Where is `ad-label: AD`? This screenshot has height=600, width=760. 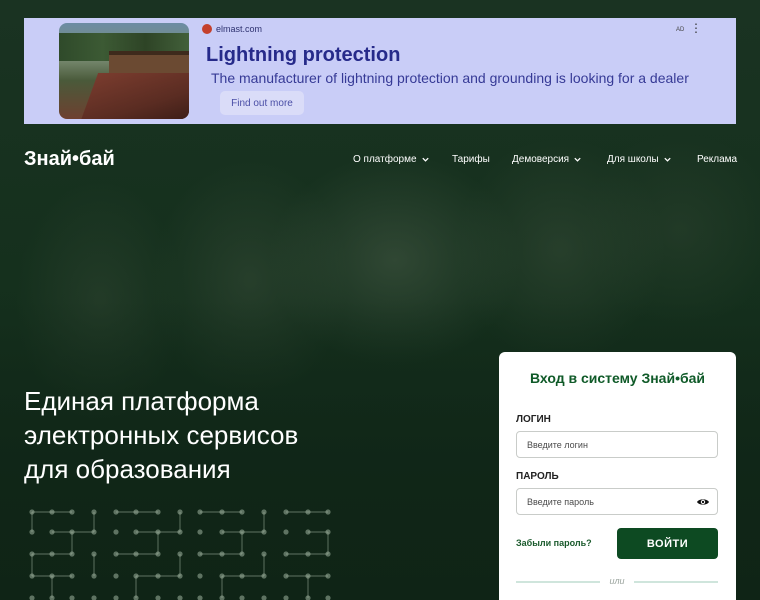
ad-label: AD is located at coordinates (680, 30).